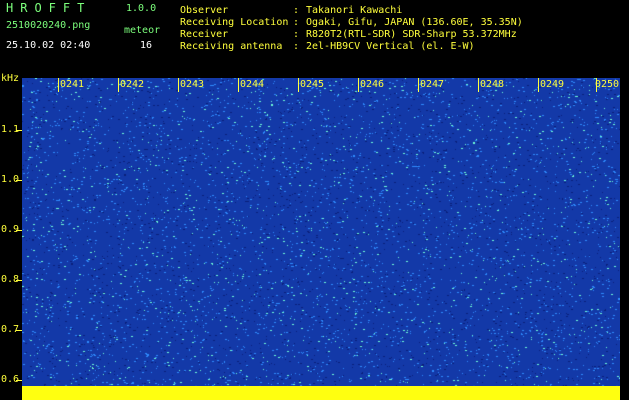 Image resolution: width=629 pixels, height=400 pixels. Describe the element at coordinates (296, 22) in the screenshot. I see `location-sep: :` at that location.